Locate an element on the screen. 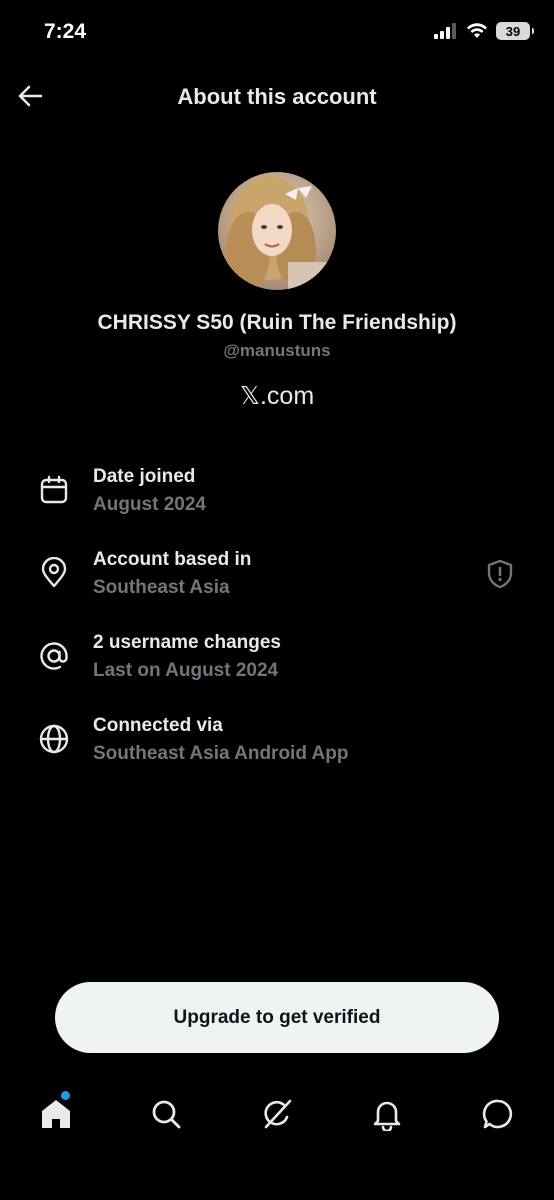 This screenshot has width=554, height=1200. site-name: 𝕏.com is located at coordinates (277, 396).